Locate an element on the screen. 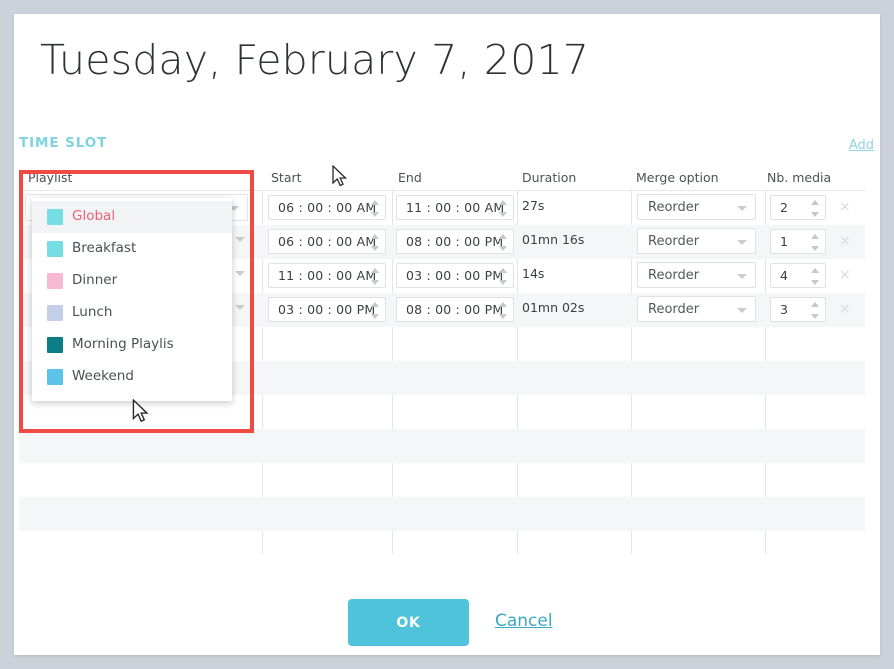 The height and width of the screenshot is (669, 894). end-time-field: 11 : 00 : 00 AM is located at coordinates (455, 207).